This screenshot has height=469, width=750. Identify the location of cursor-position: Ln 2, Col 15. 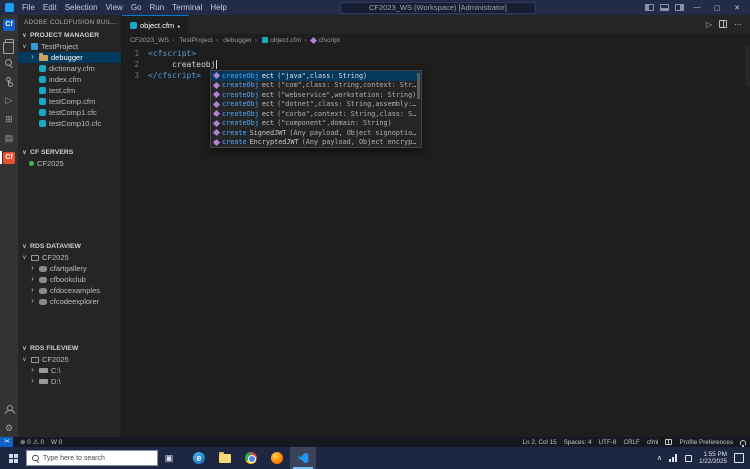
(540, 442).